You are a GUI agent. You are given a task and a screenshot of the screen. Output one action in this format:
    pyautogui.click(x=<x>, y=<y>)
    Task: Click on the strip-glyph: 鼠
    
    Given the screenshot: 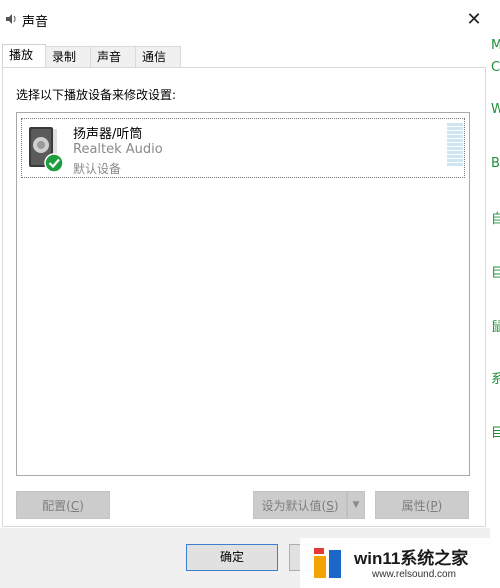 What is the action you would take?
    pyautogui.click(x=495, y=327)
    